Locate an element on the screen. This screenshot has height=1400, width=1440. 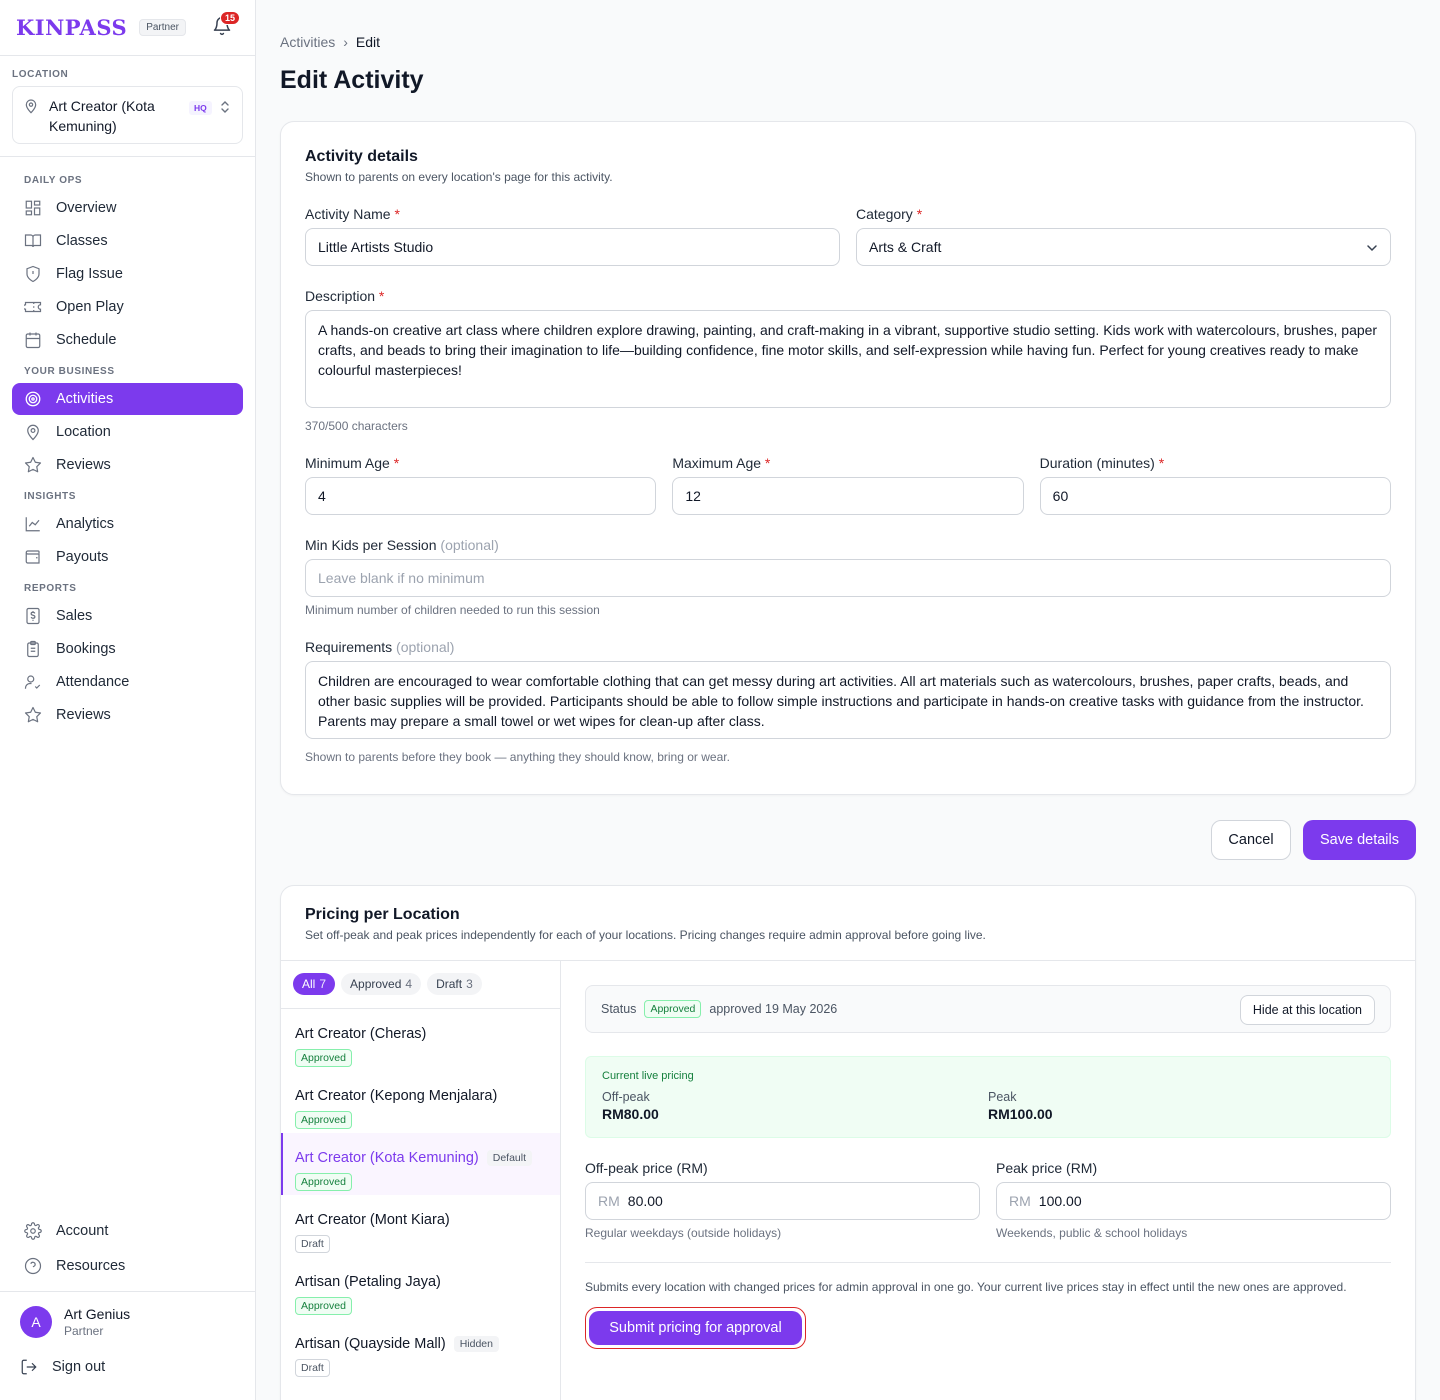
activity-name-input: Little Artists Studio is located at coordinates (572, 247).